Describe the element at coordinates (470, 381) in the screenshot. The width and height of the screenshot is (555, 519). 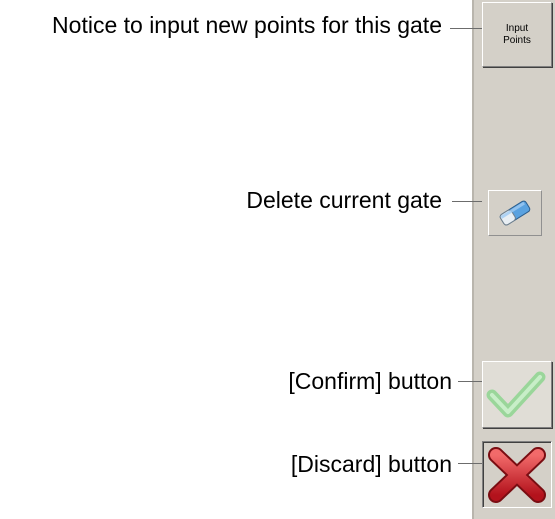
I see `leader-line-confirm` at that location.